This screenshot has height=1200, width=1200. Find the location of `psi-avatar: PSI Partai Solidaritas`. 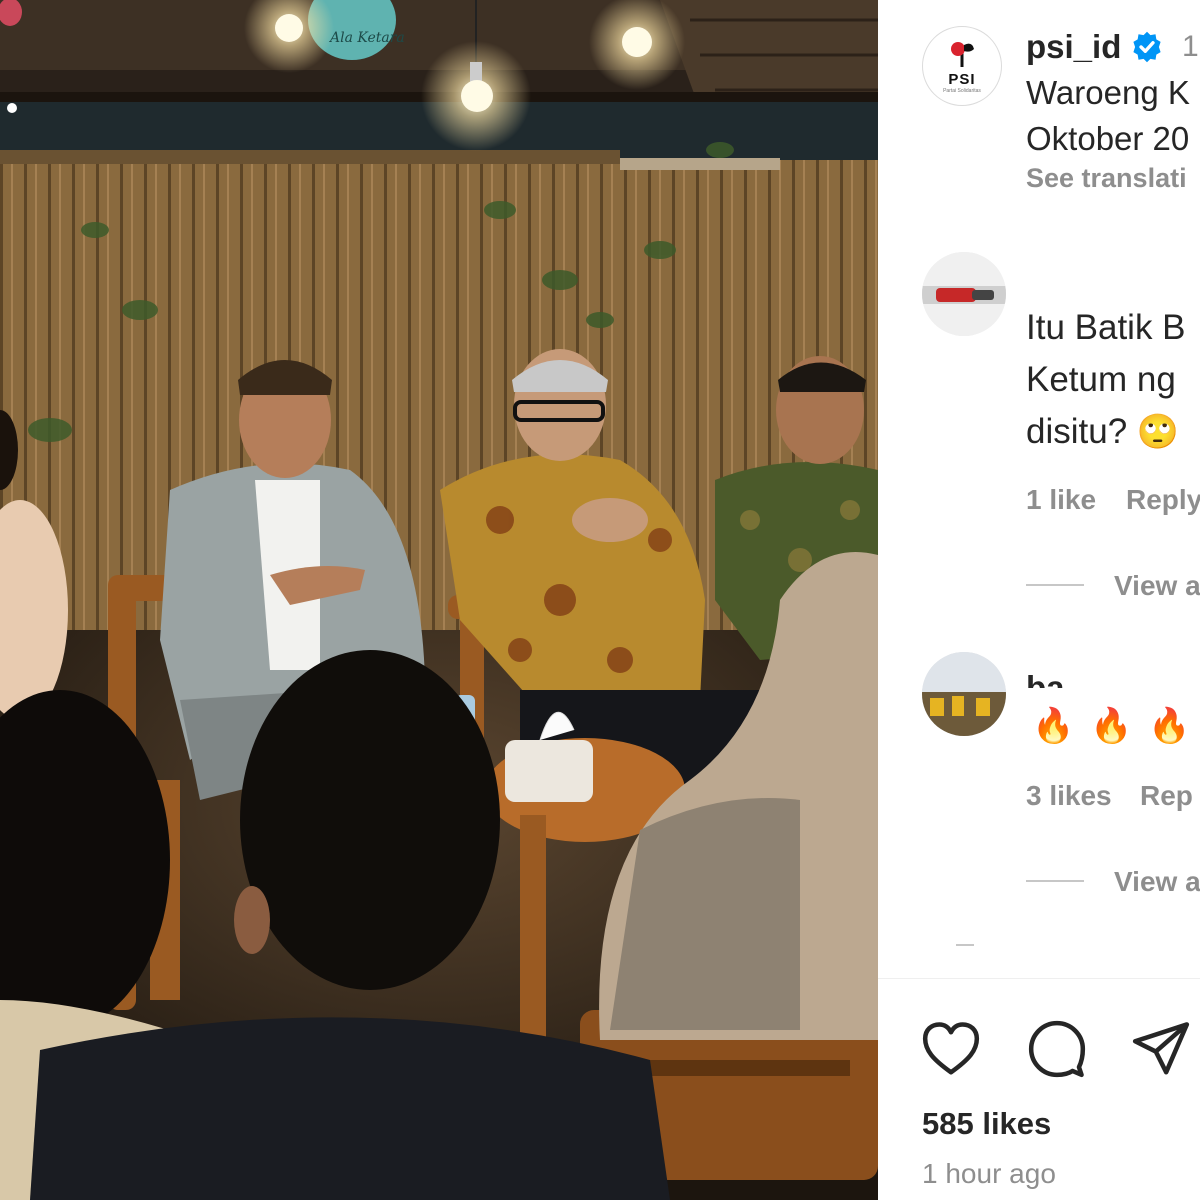

psi-avatar: PSI Partai Solidaritas is located at coordinates (962, 66).